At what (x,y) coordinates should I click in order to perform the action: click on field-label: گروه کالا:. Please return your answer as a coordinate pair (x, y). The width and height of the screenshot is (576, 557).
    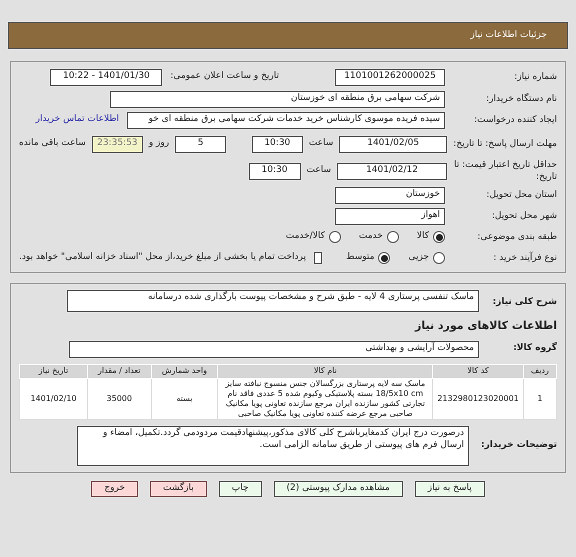
    Looking at the image, I should click on (534, 349).